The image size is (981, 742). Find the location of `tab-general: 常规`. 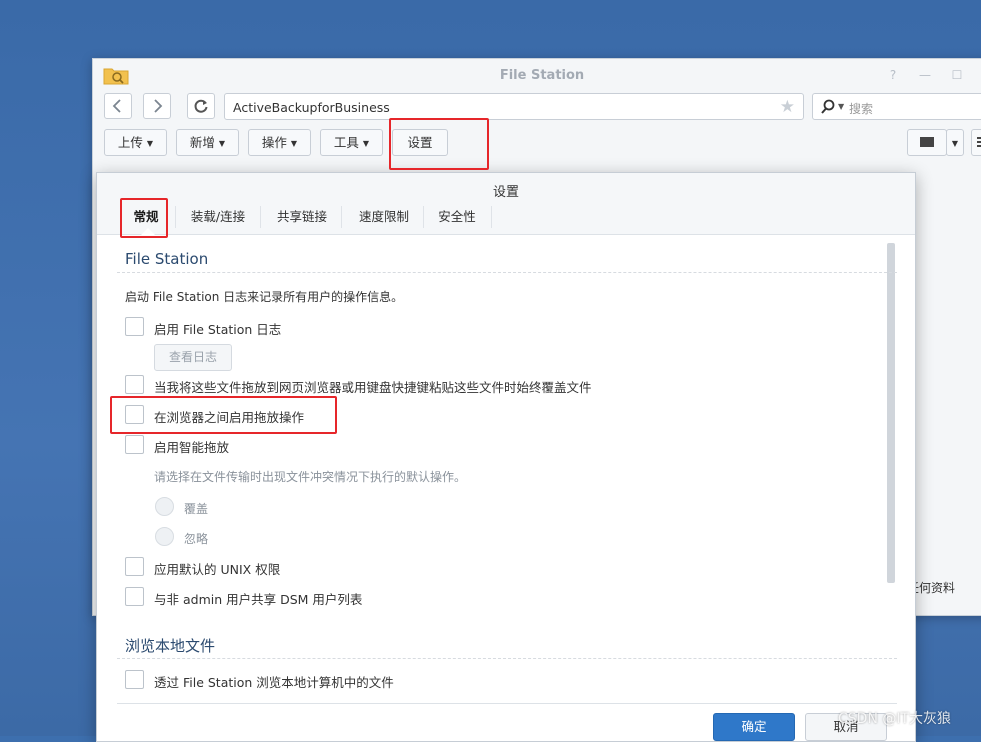

tab-general: 常规 is located at coordinates (146, 217).